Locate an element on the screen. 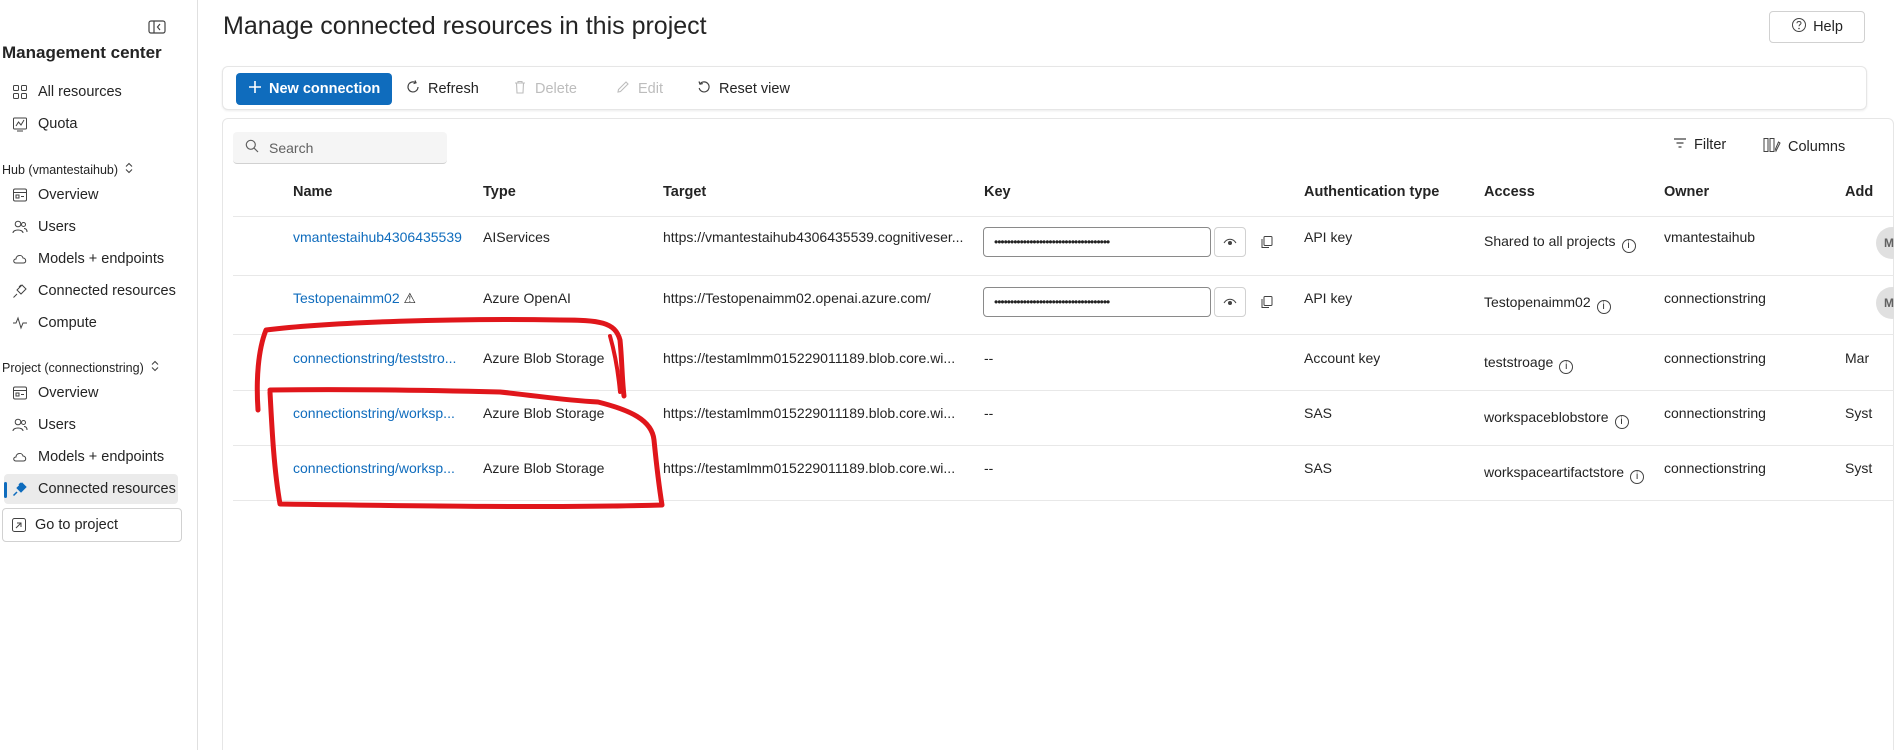  column-header-added: Add is located at coordinates (1869, 192).